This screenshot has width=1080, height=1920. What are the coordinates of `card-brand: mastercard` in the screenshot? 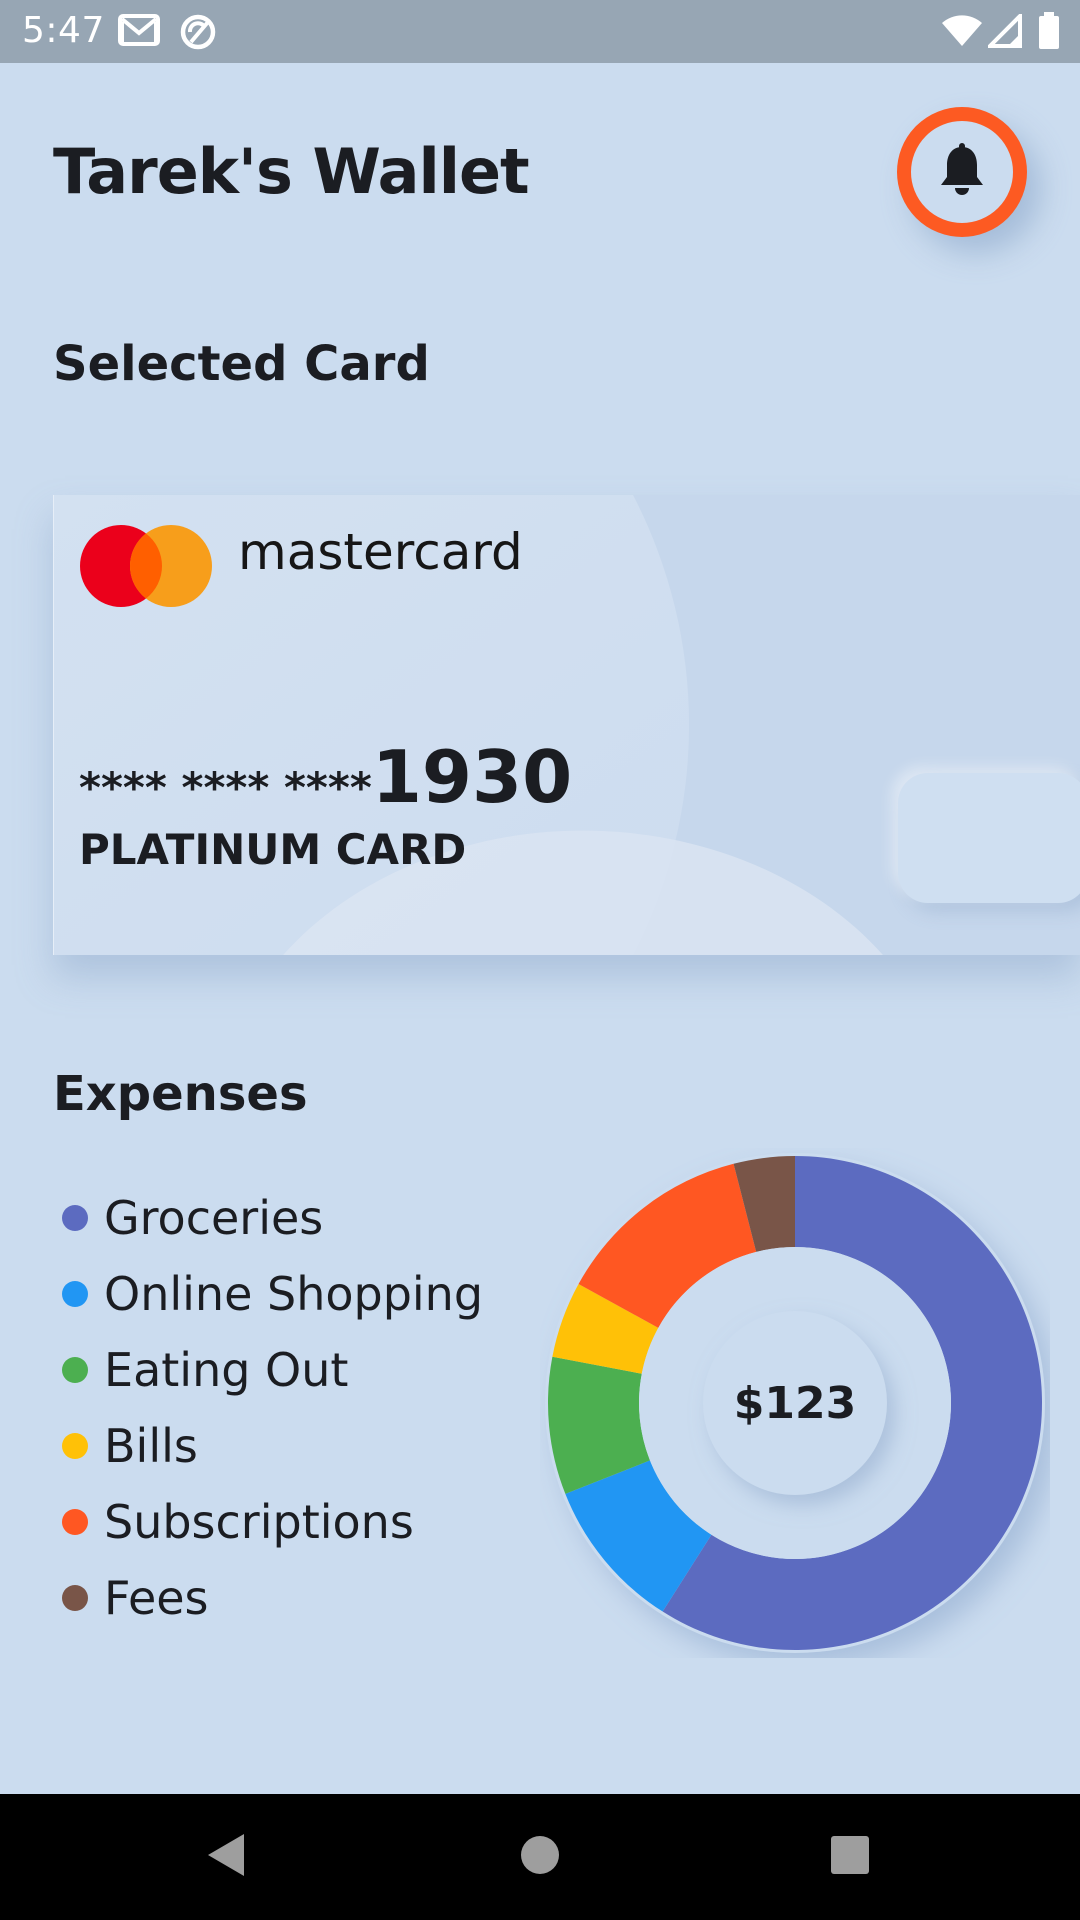 It's located at (380, 552).